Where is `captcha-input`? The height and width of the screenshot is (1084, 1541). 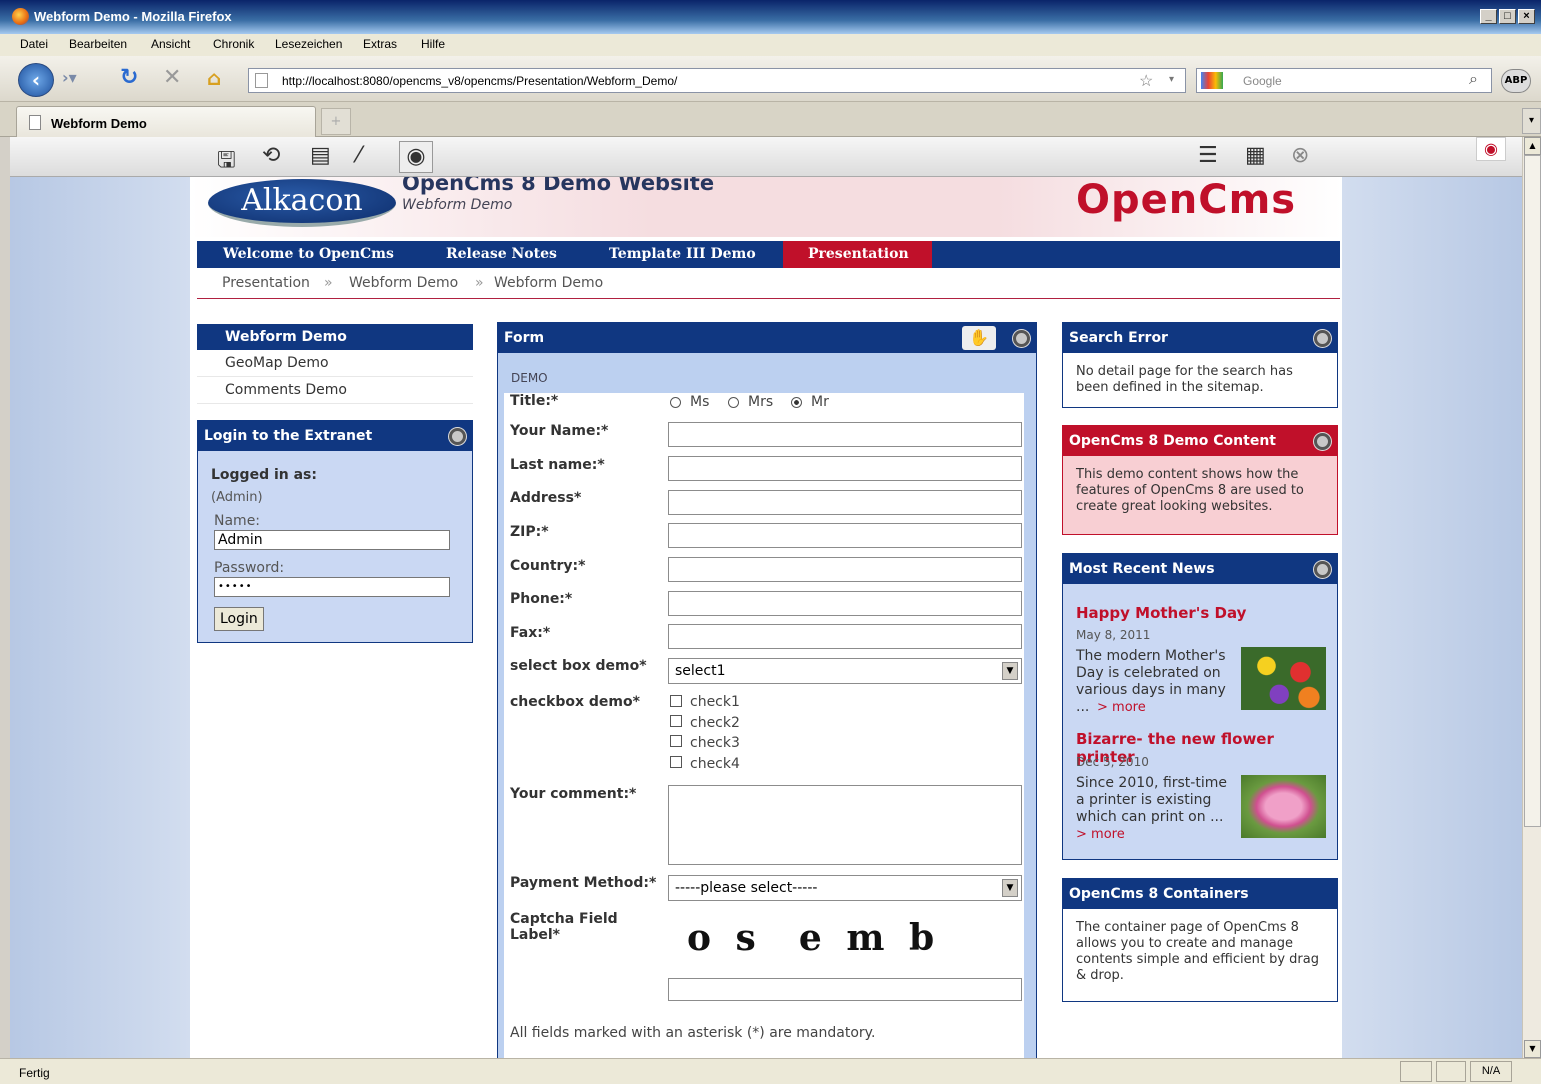
captcha-input is located at coordinates (845, 989).